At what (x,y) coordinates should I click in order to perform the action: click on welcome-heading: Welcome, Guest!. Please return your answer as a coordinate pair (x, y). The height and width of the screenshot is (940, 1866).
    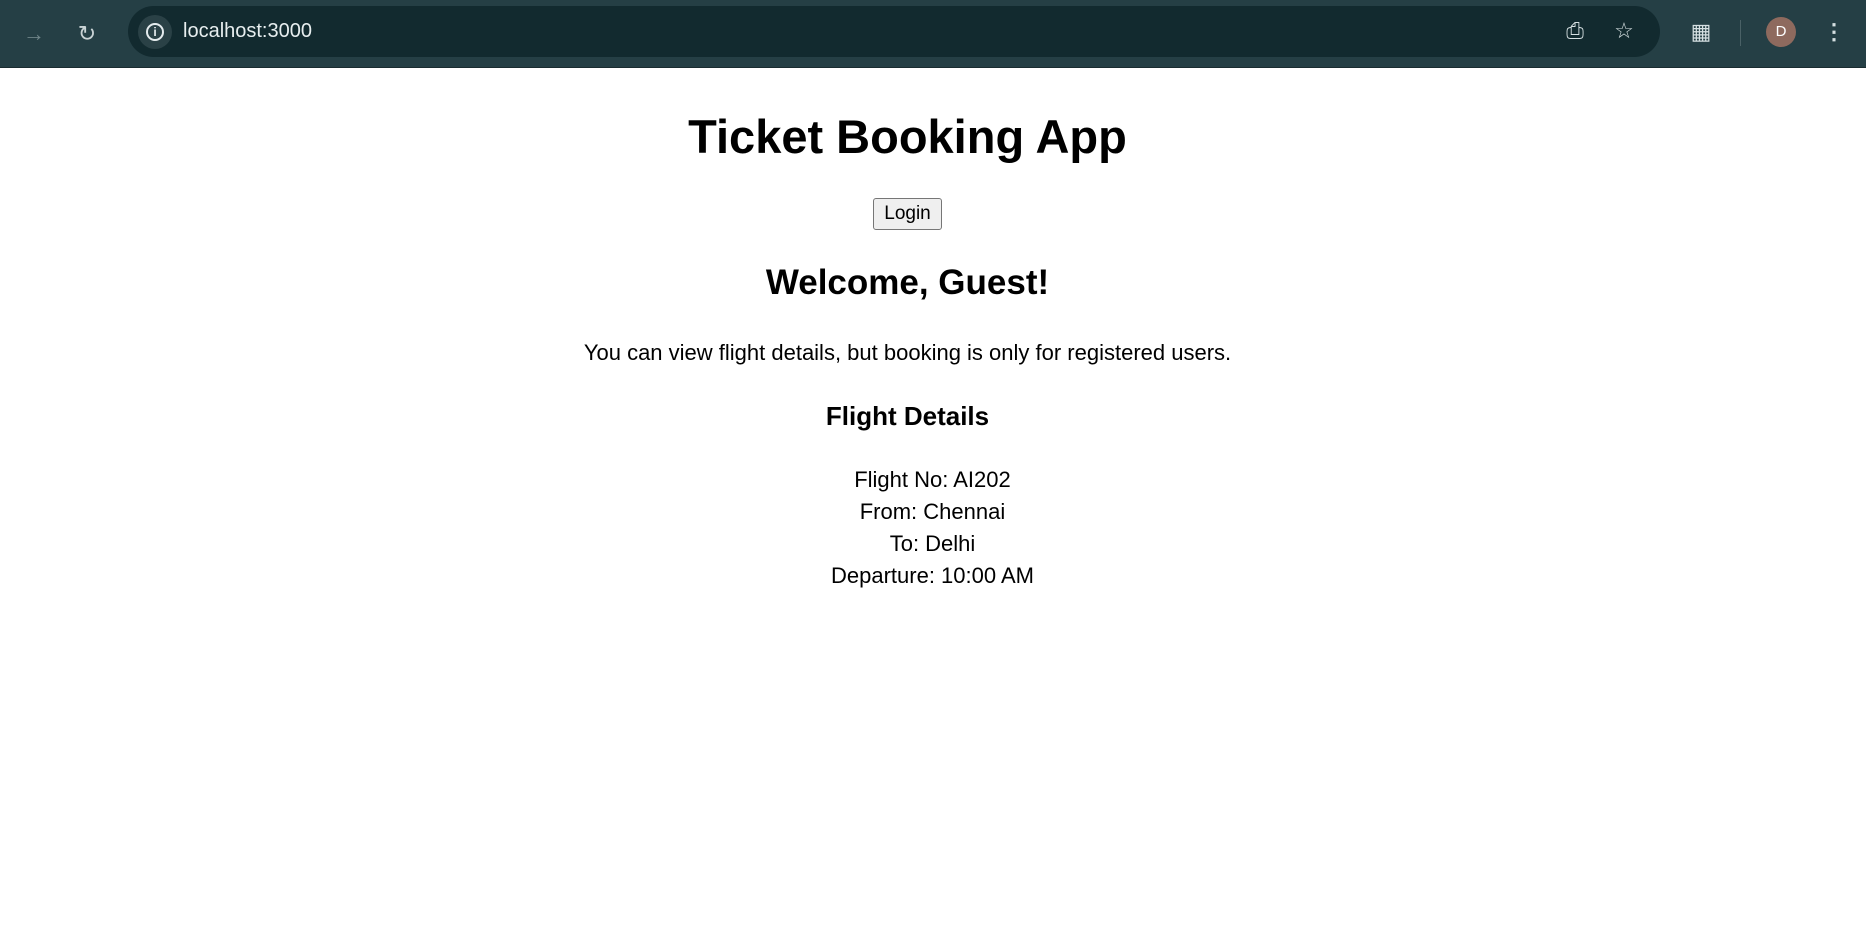
    Looking at the image, I should click on (907, 282).